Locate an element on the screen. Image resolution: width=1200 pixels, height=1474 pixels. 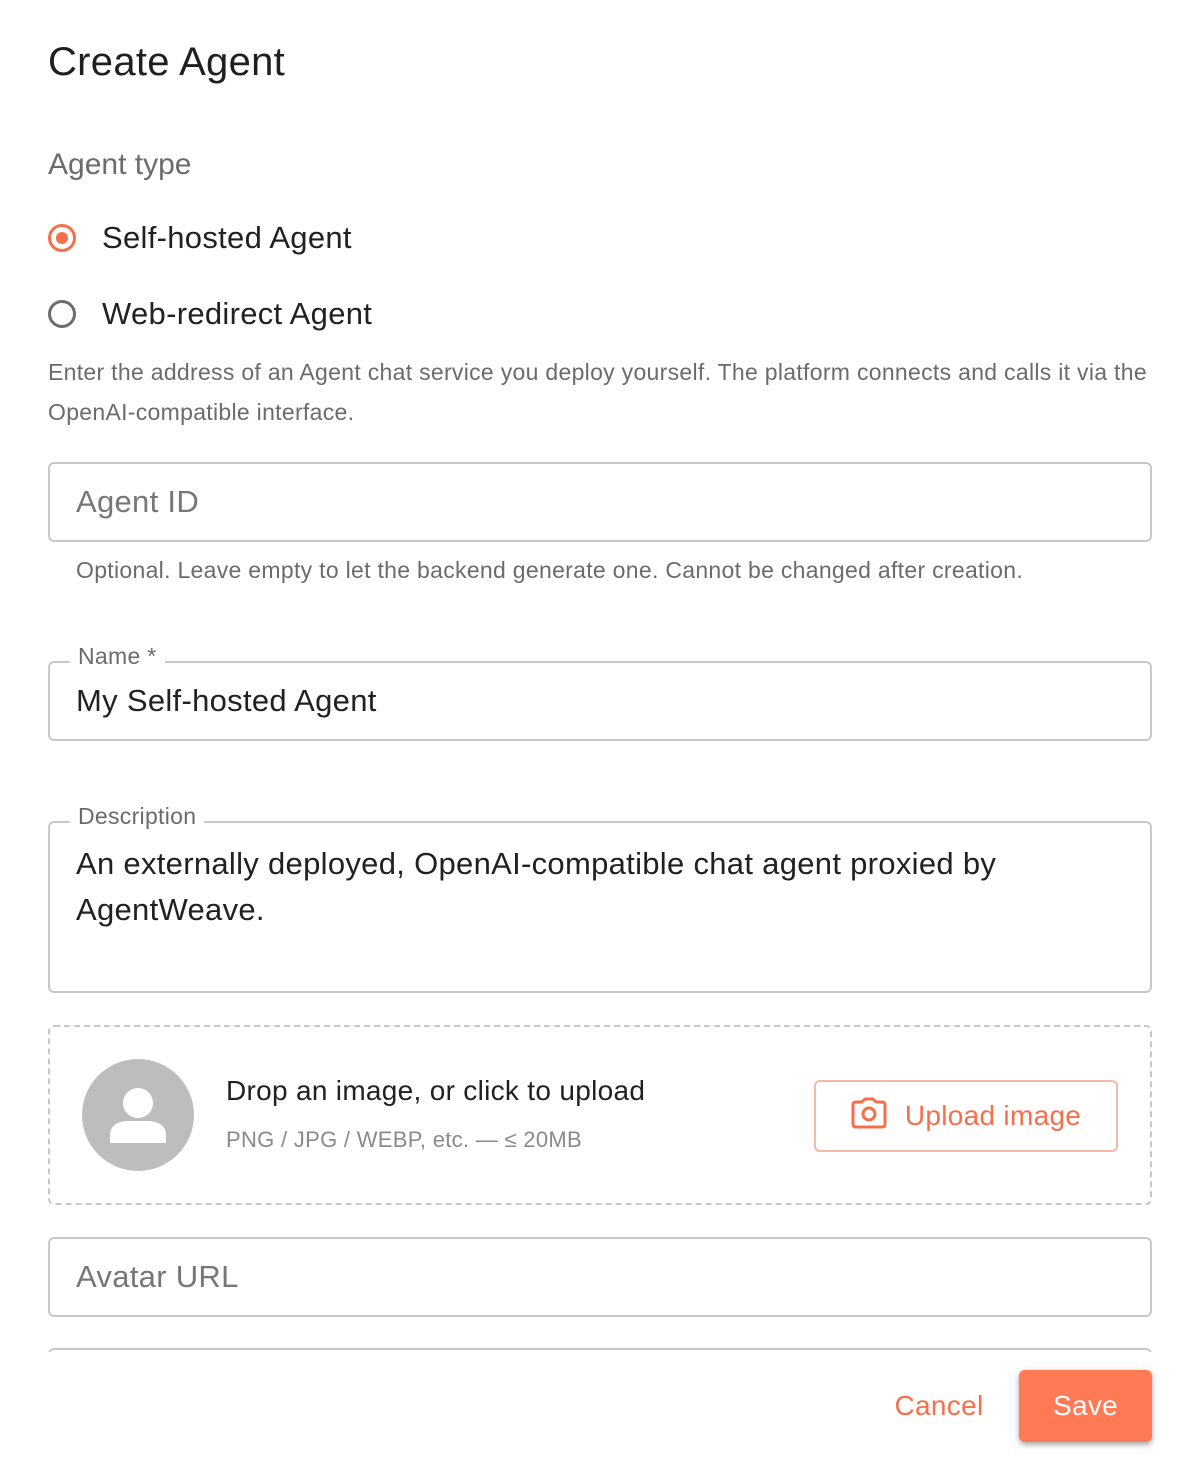
radio-web-redirect: Web-redirect Agent is located at coordinates (210, 314).